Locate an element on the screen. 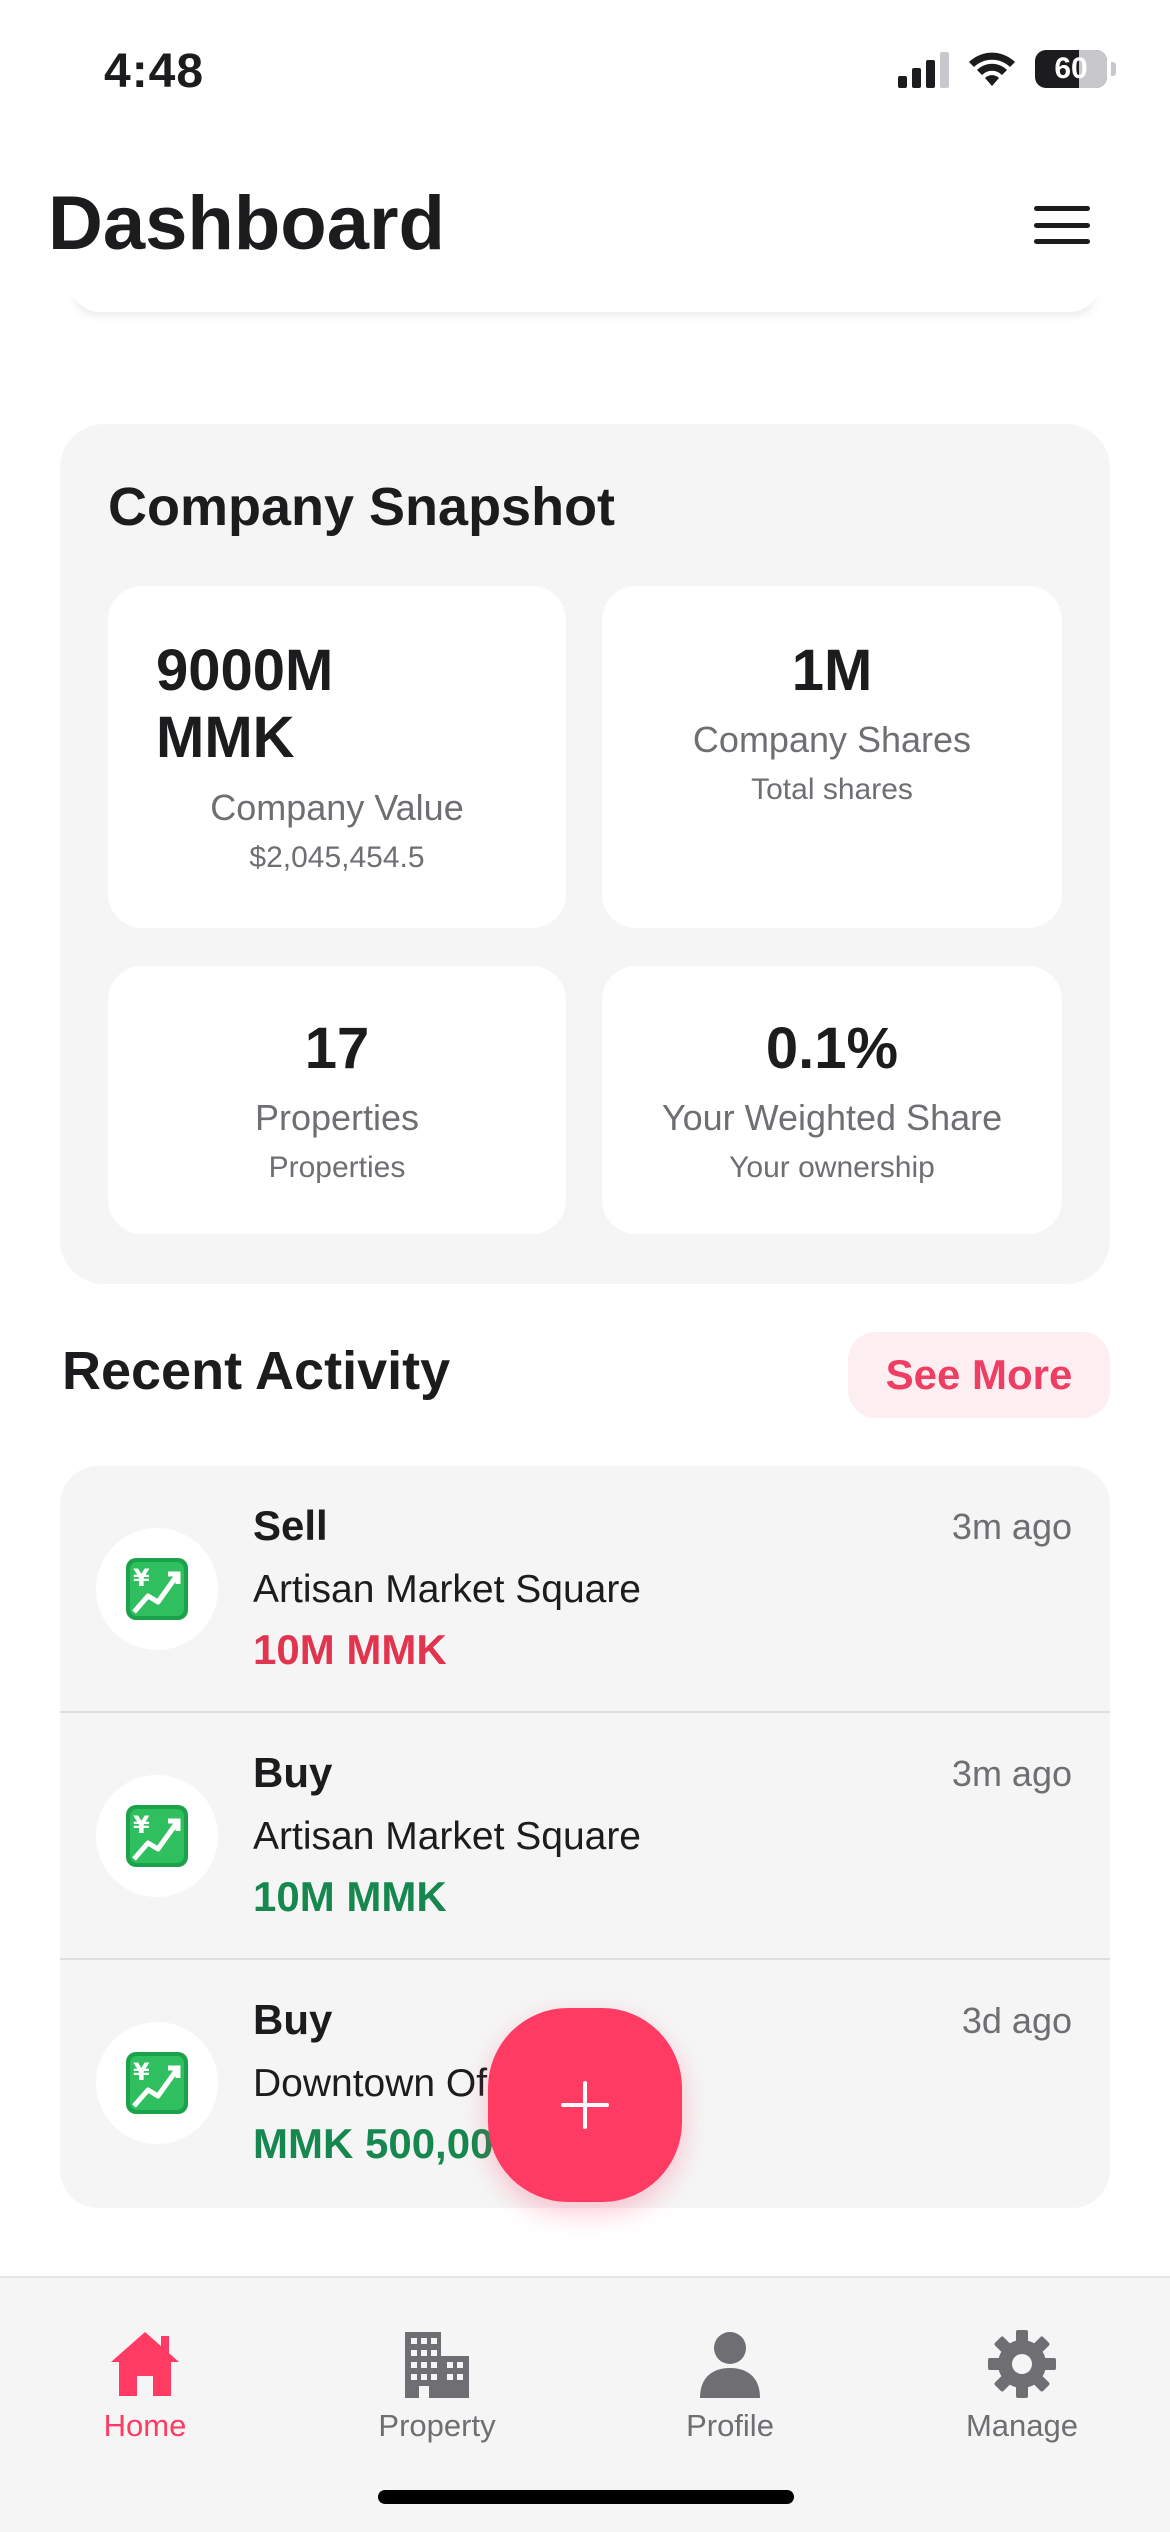 The image size is (1170, 2532). stat-weighted-share: 0.1% Your Weighted Share Your ownership is located at coordinates (832, 1100).